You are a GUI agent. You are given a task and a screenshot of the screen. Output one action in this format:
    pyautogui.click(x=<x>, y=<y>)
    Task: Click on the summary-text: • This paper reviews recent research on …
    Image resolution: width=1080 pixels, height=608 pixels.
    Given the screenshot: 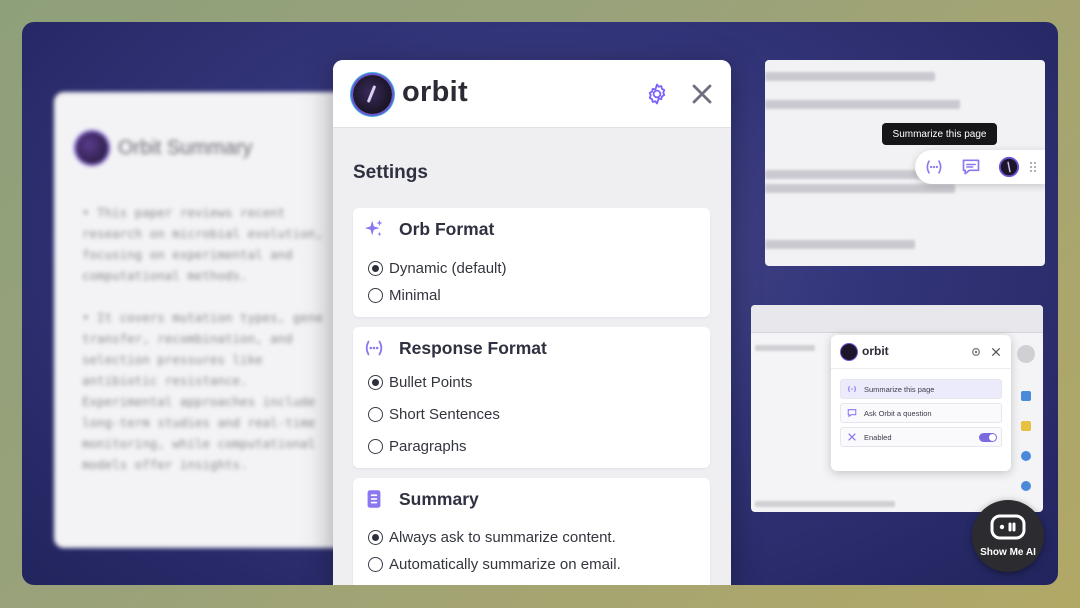 What is the action you would take?
    pyautogui.click(x=207, y=338)
    